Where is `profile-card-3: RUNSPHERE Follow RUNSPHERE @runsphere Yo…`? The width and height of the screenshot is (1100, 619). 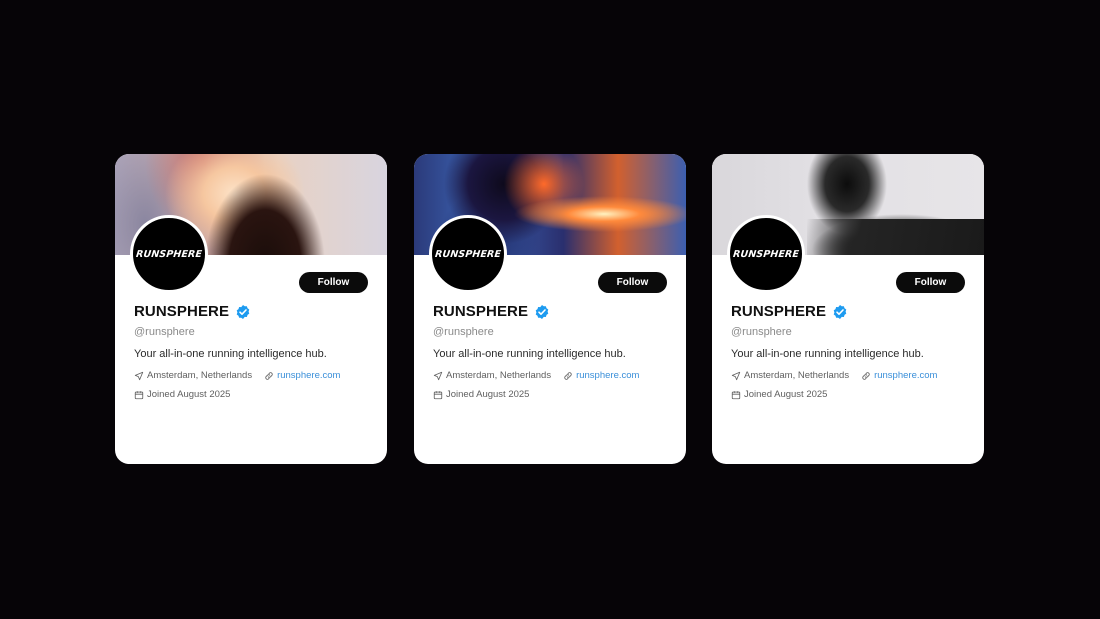 profile-card-3: RUNSPHERE Follow RUNSPHERE @runsphere Yo… is located at coordinates (848, 309).